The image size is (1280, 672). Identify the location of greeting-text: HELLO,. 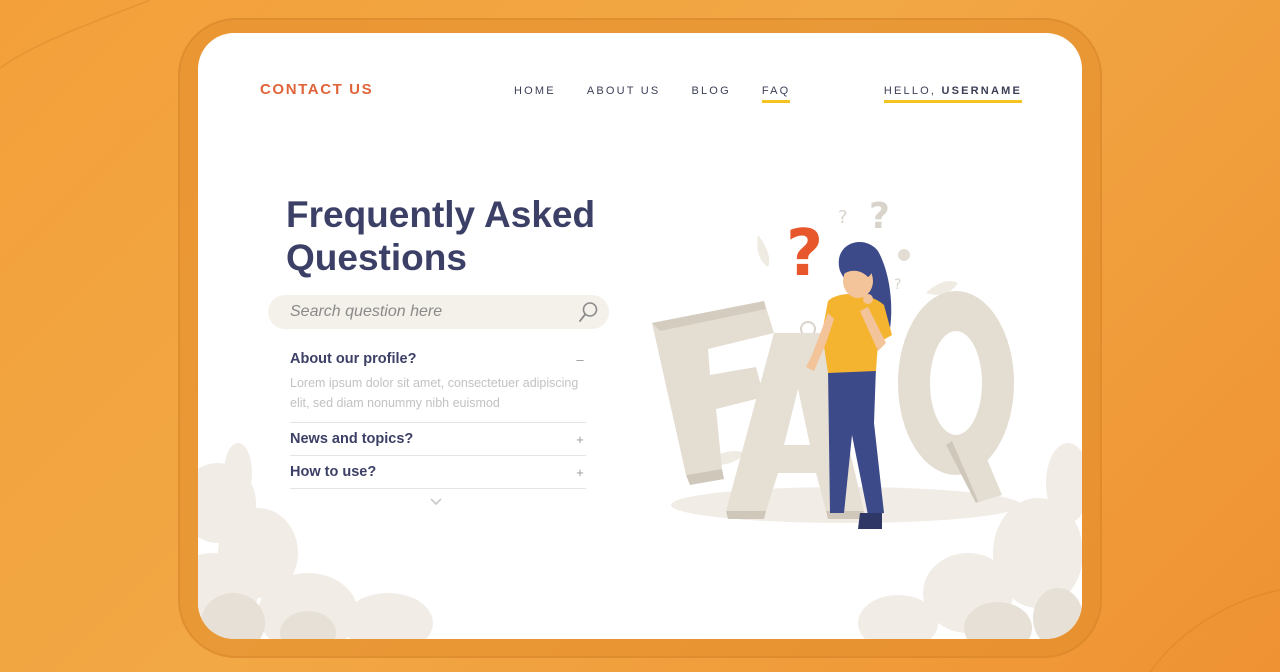
(910, 91).